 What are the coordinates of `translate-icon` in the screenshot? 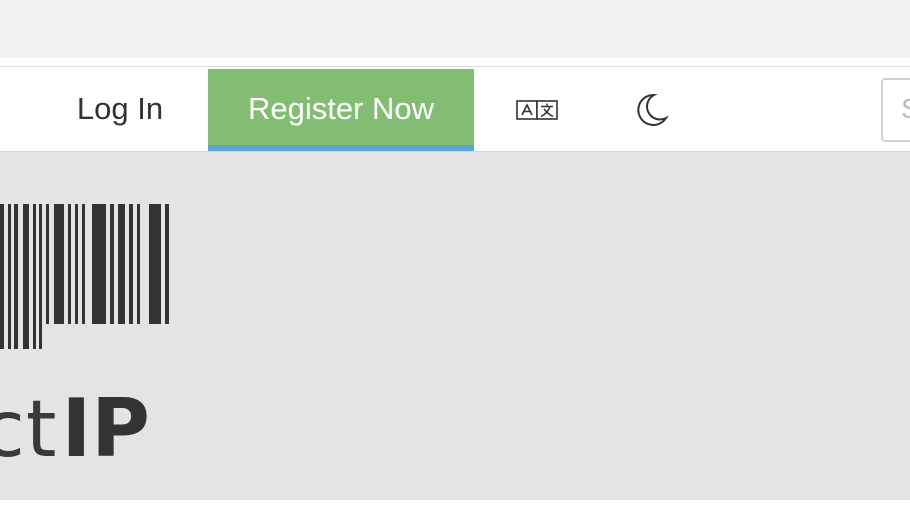 It's located at (537, 110).